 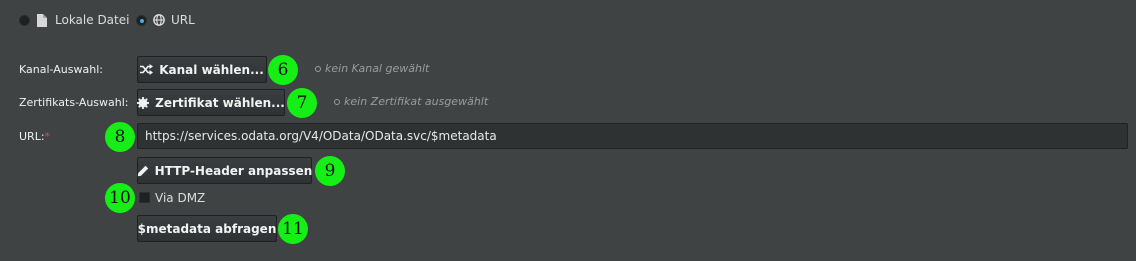 I want to click on certificate-status-dot, so click(x=337, y=102).